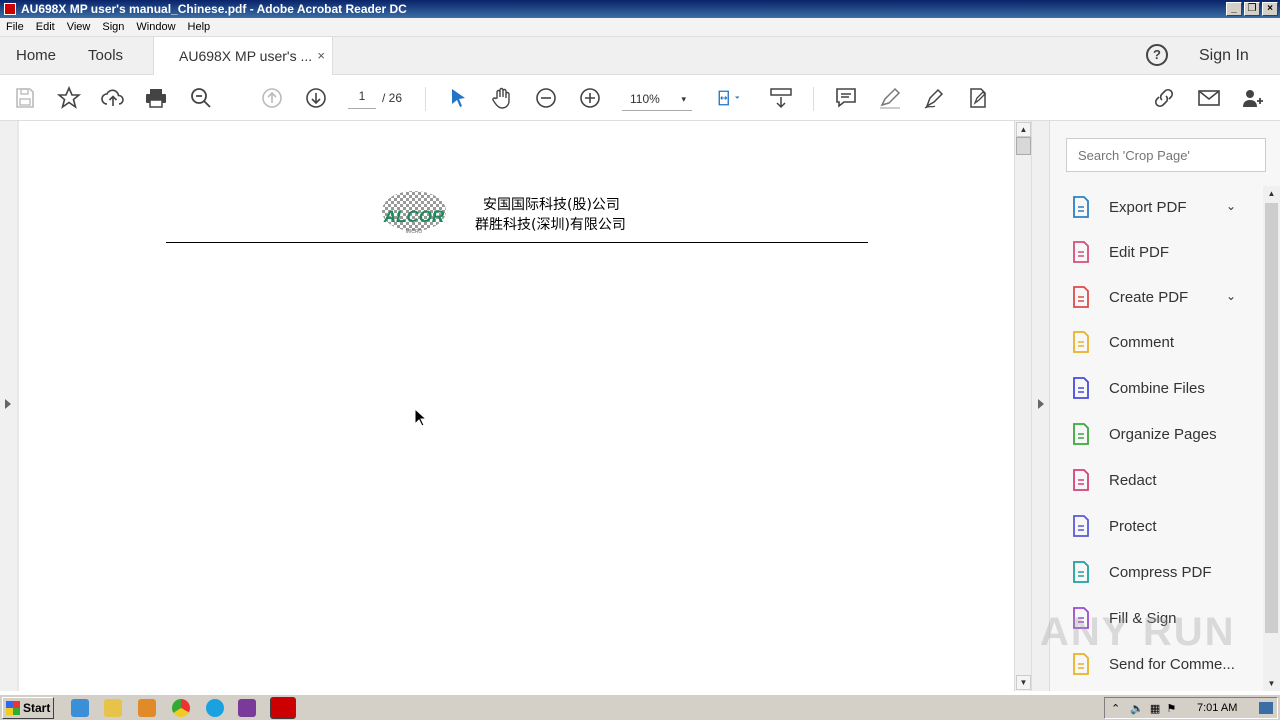 The image size is (1280, 720). Describe the element at coordinates (425, 99) in the screenshot. I see `toolbar-divider` at that location.